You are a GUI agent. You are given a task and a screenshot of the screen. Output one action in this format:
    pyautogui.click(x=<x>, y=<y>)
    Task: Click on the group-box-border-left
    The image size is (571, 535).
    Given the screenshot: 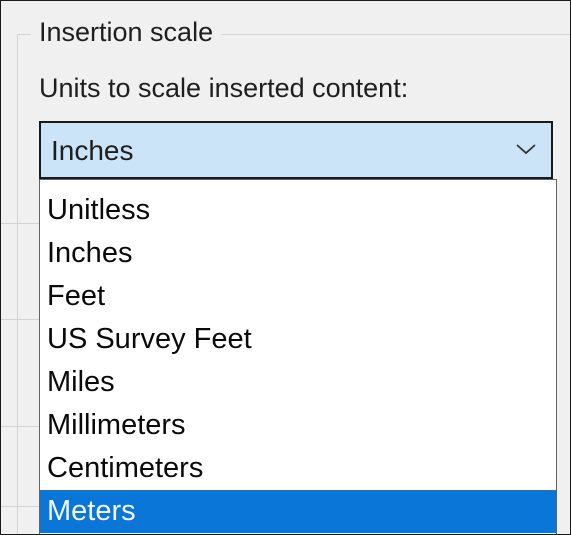 What is the action you would take?
    pyautogui.click(x=17, y=284)
    